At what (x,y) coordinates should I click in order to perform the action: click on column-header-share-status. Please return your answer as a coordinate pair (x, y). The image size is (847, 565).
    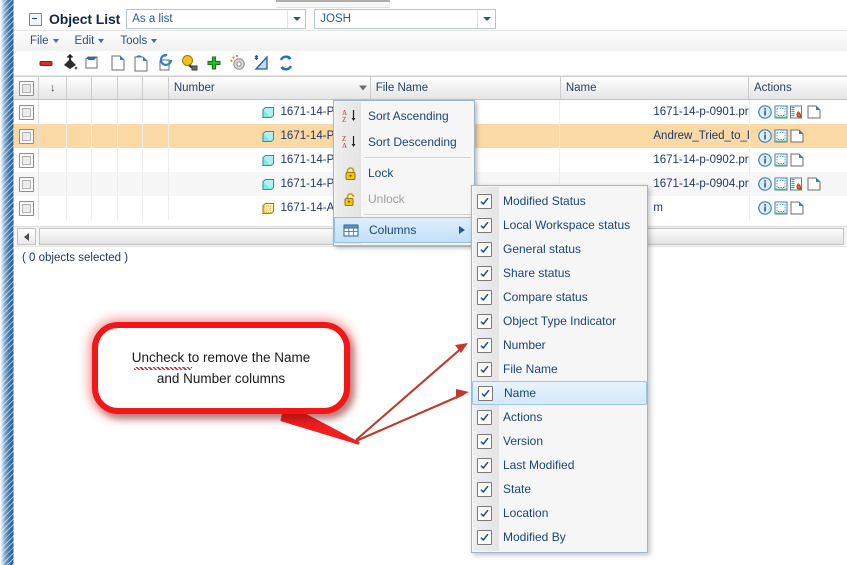
    Looking at the image, I should click on (156, 88).